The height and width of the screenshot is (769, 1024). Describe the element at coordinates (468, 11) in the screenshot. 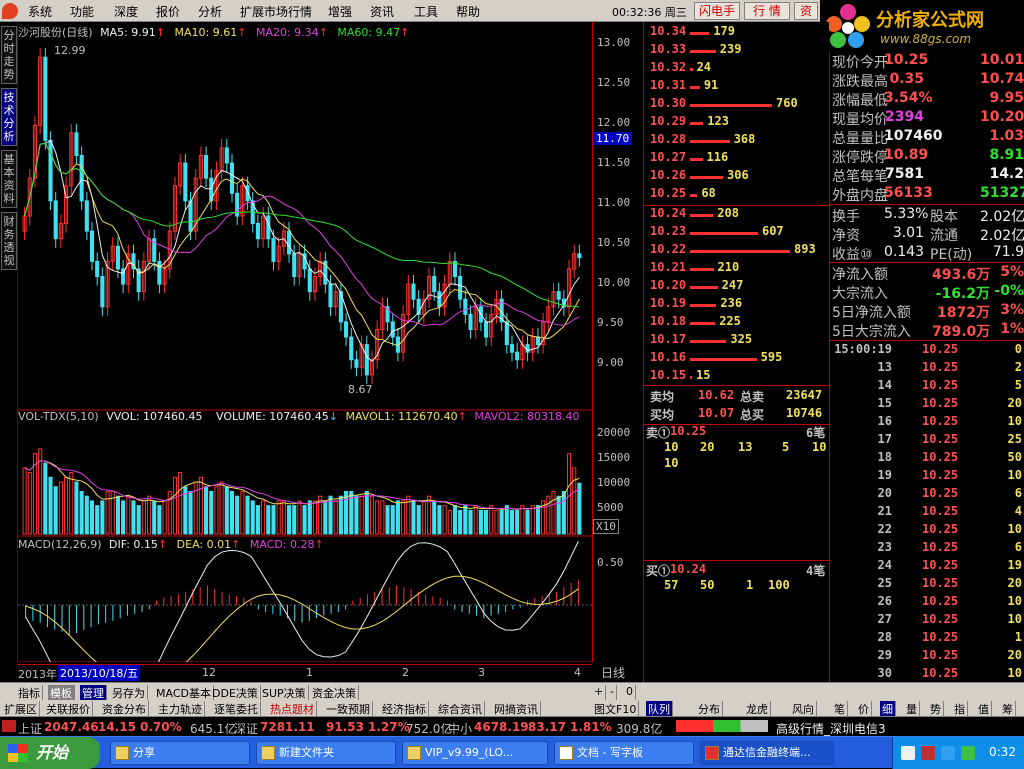

I see `menu-item-help: 帮助` at that location.